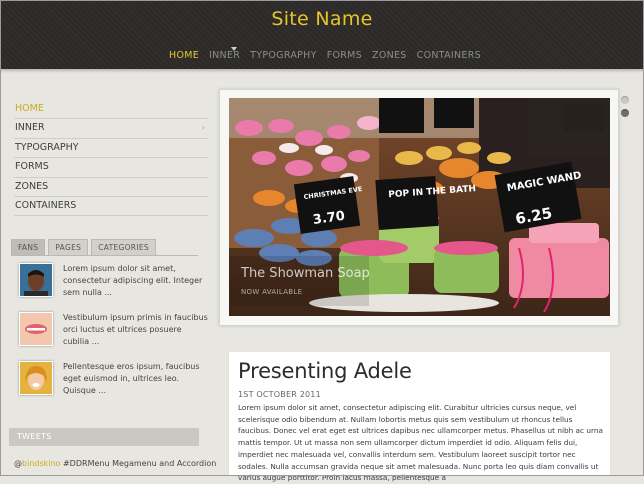  What do you see at coordinates (224, 55) in the screenshot?
I see `top-nav-inner: INNER` at bounding box center [224, 55].